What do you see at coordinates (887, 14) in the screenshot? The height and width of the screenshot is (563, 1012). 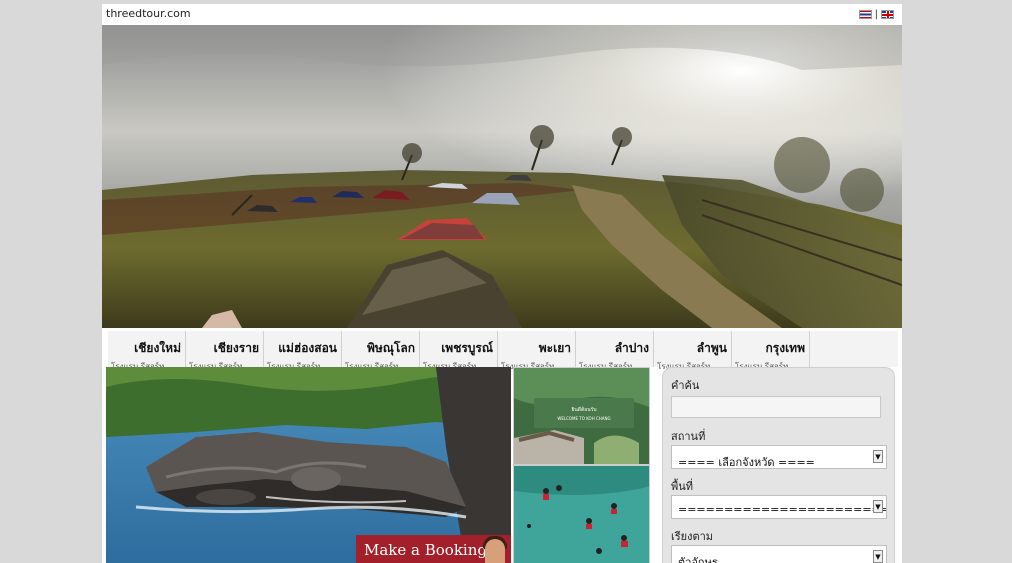 I see `uk-flag-icon` at bounding box center [887, 14].